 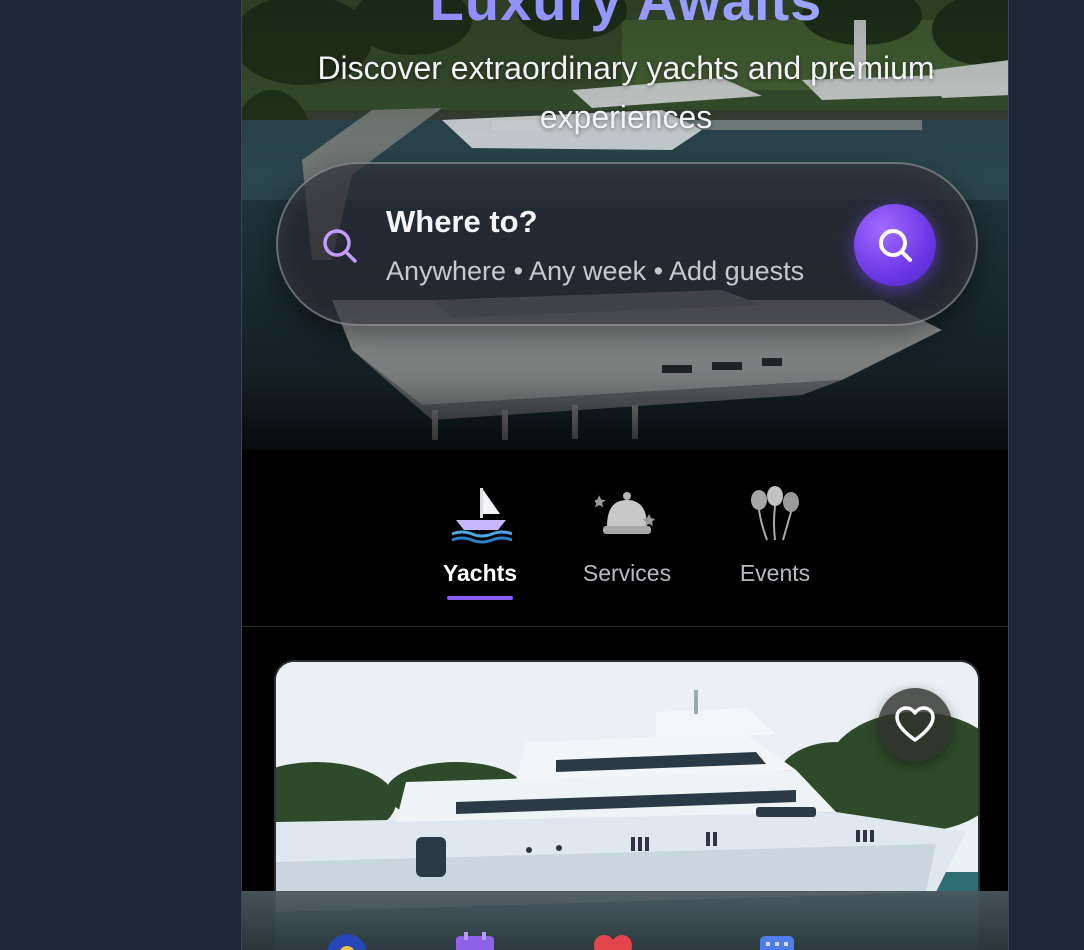 I want to click on tab-services: Services, so click(x=627, y=545).